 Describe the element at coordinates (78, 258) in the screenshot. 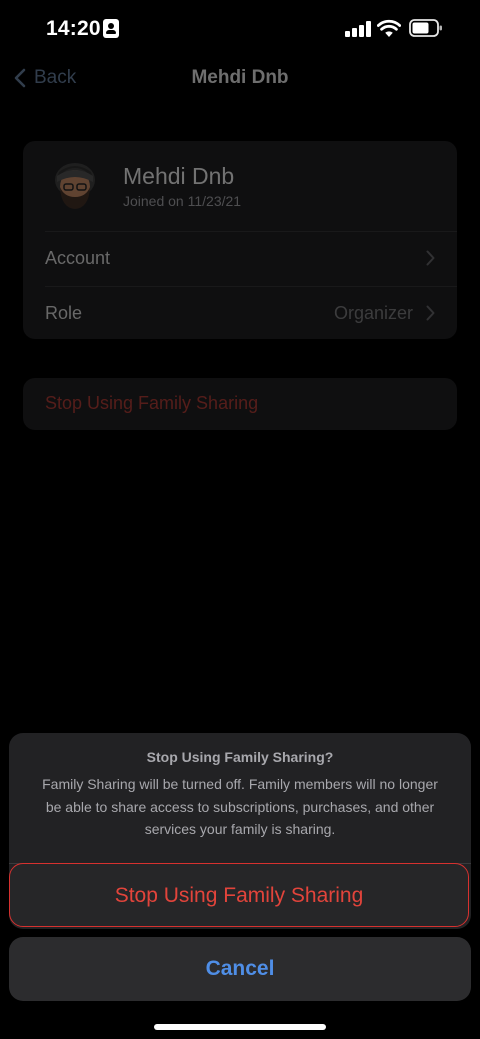

I see `account-label: Account` at that location.